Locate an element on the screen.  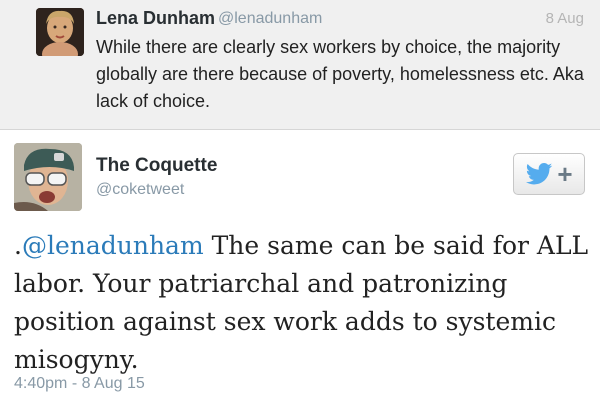
author-name: Lena Dunham is located at coordinates (155, 18).